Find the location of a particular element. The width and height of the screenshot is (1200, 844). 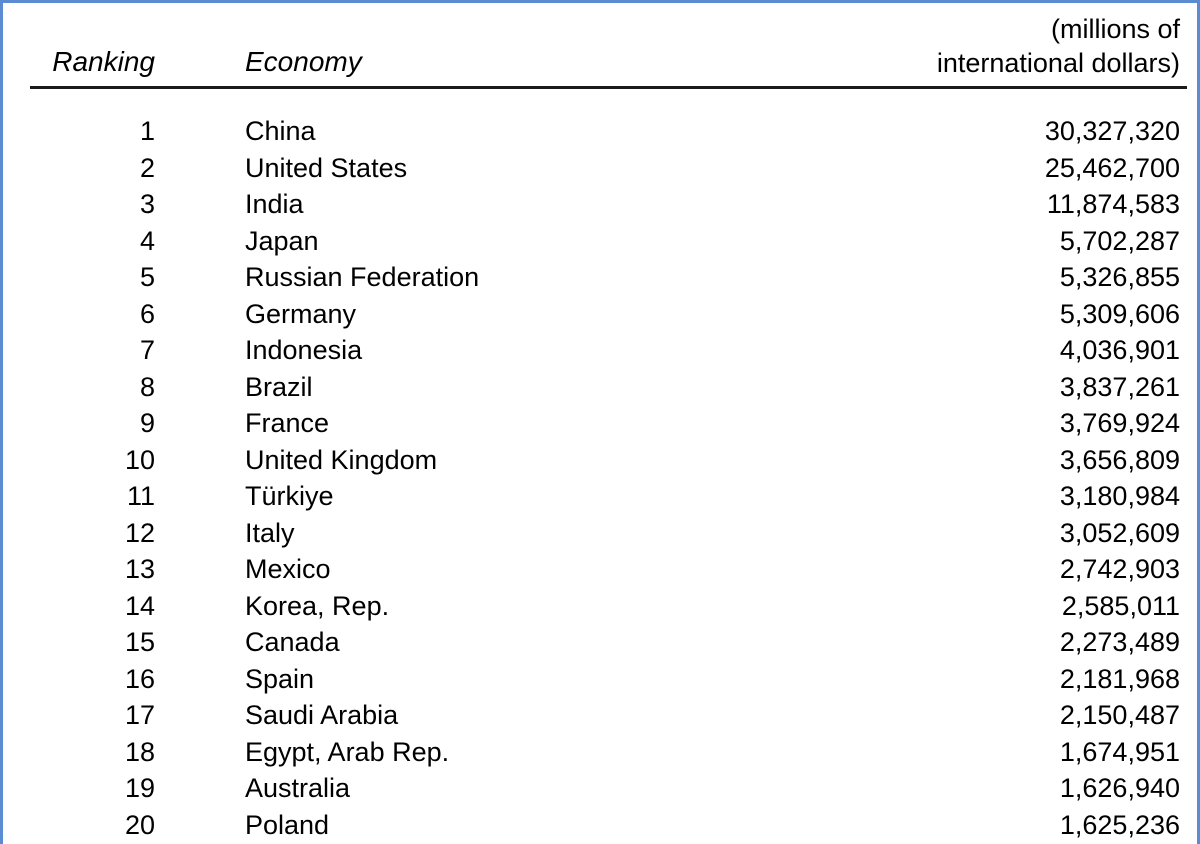

cell-ranking: 7 is located at coordinates (147, 350).